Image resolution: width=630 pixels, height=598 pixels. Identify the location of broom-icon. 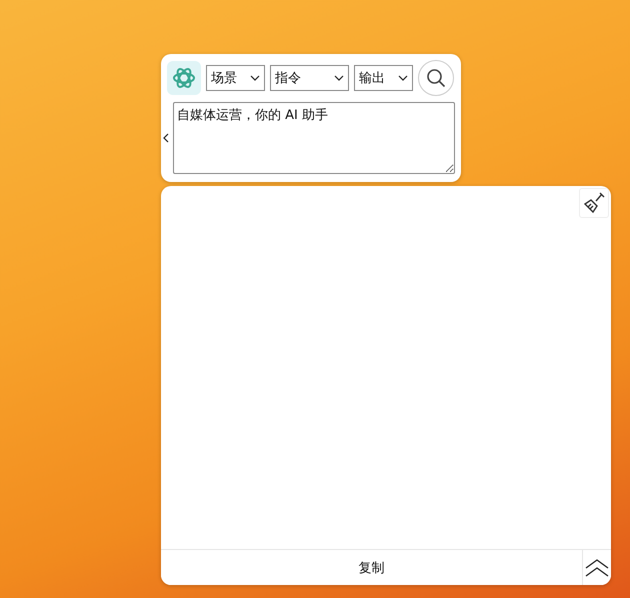
(594, 203).